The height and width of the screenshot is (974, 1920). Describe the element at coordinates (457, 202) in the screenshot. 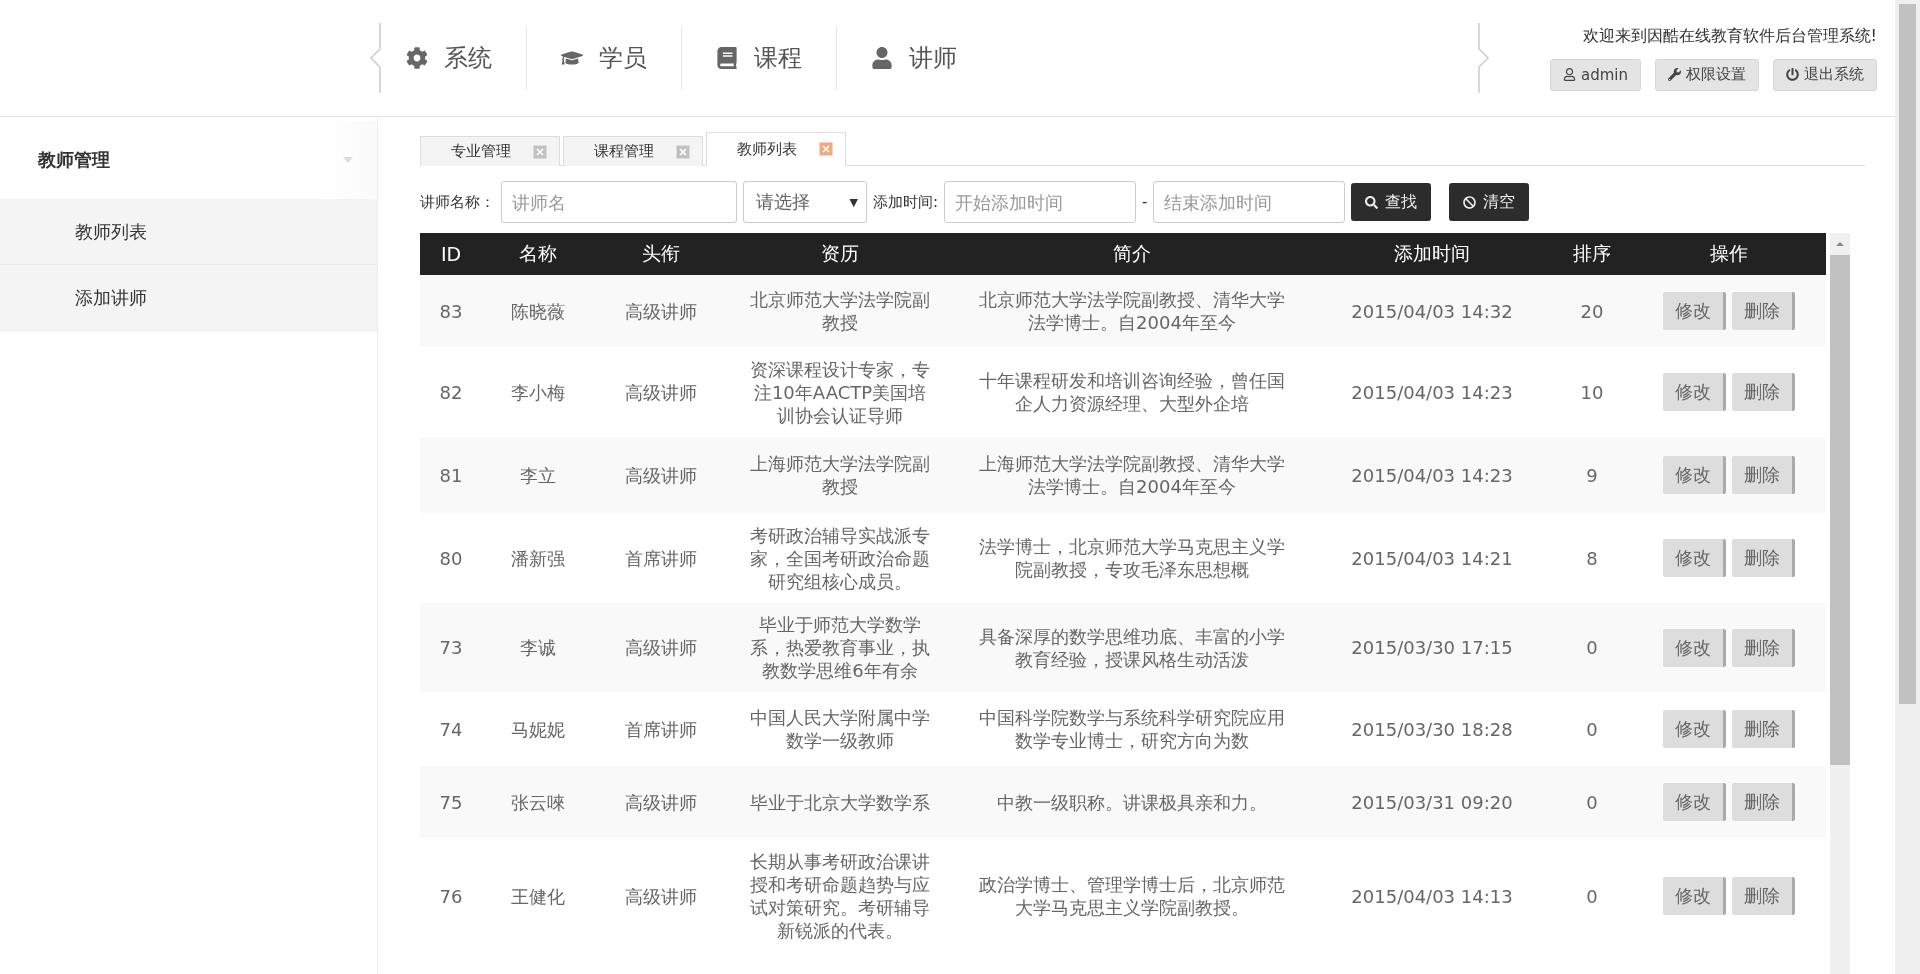

I see `field-label: 讲师名称：` at that location.